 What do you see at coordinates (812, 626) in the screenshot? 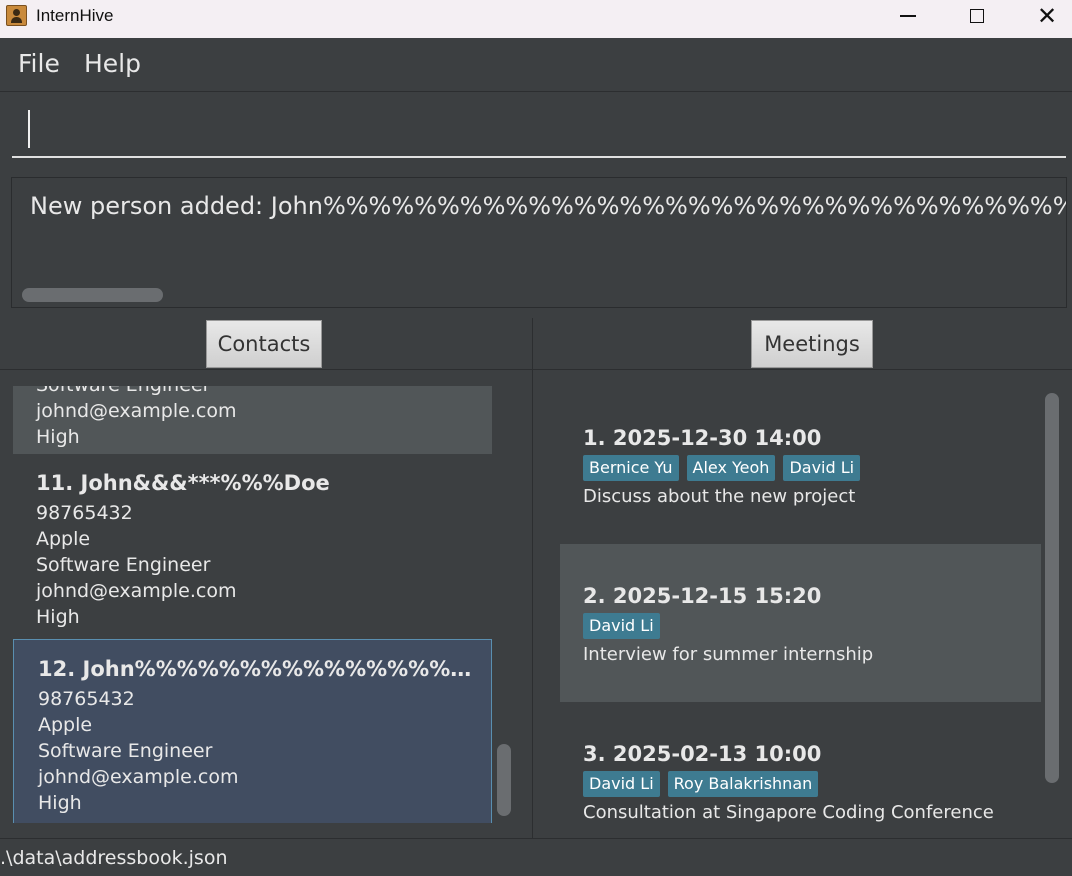
I see `meeting-attendees: David Li` at bounding box center [812, 626].